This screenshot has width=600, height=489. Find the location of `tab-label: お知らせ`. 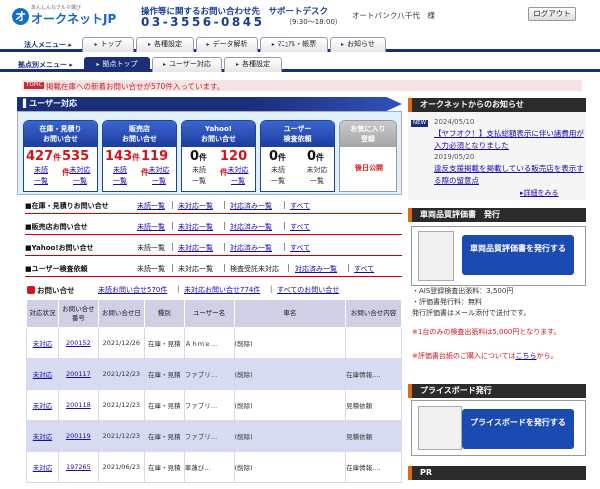

tab-label: お知らせ is located at coordinates (361, 44).